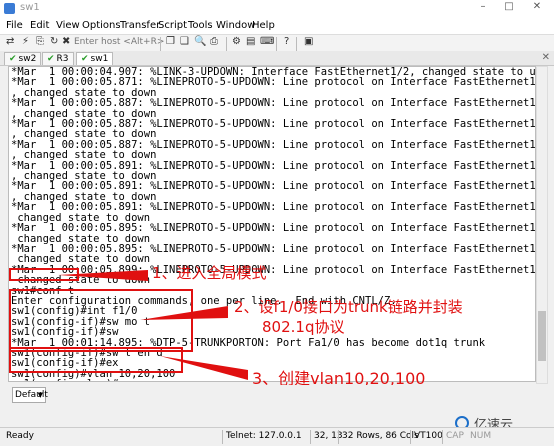  I want to click on annotation-2-line1: 2、设f1/0接口为trunk链路并封装, so click(348, 307).